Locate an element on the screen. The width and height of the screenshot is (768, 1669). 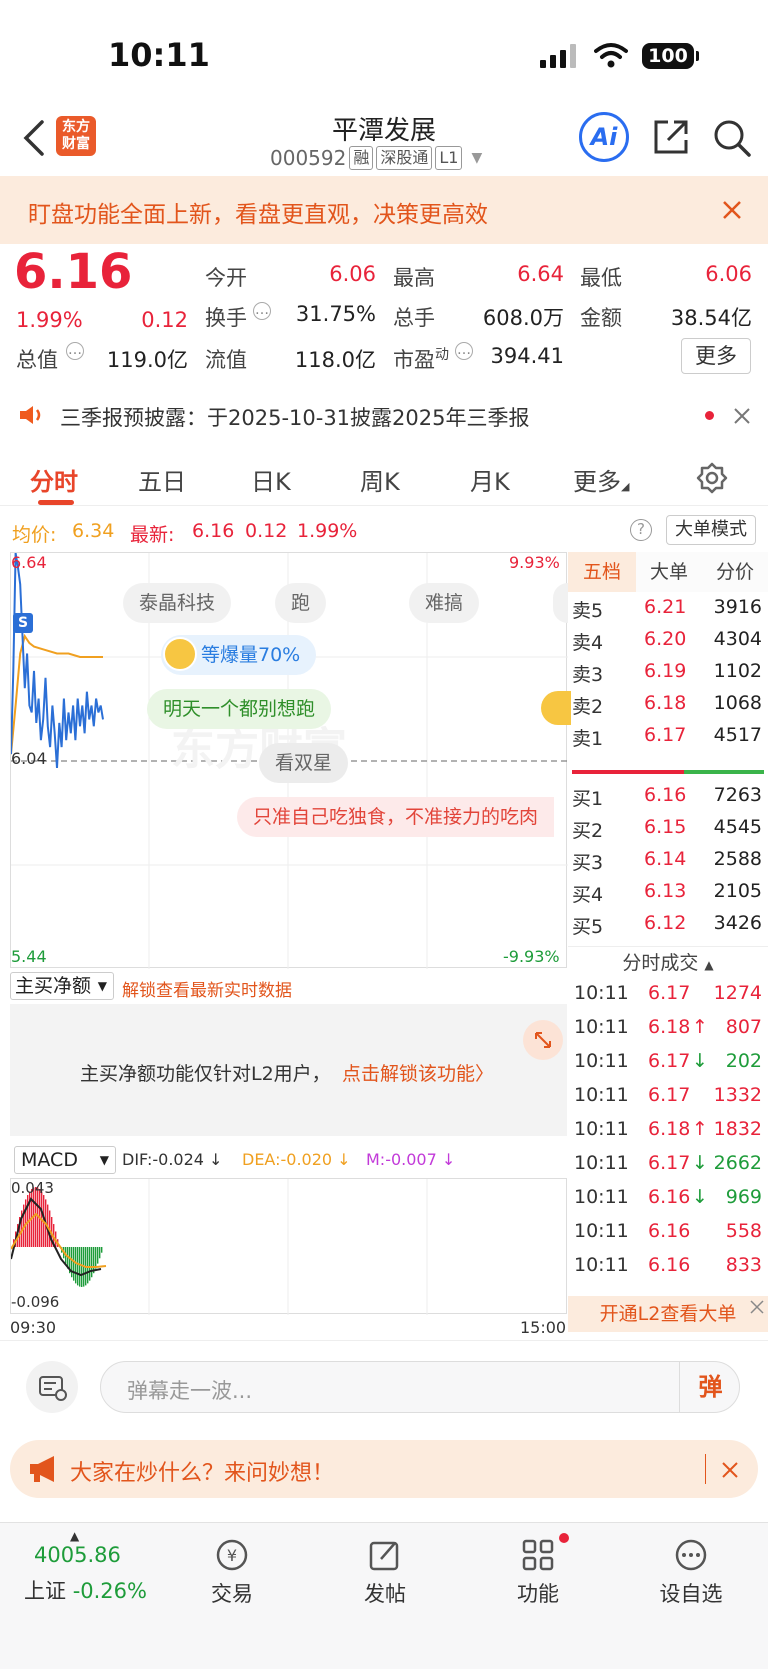
feature-banner: 盯盘功能全面上新，看盘更直观，决策更高效 is located at coordinates (384, 210).